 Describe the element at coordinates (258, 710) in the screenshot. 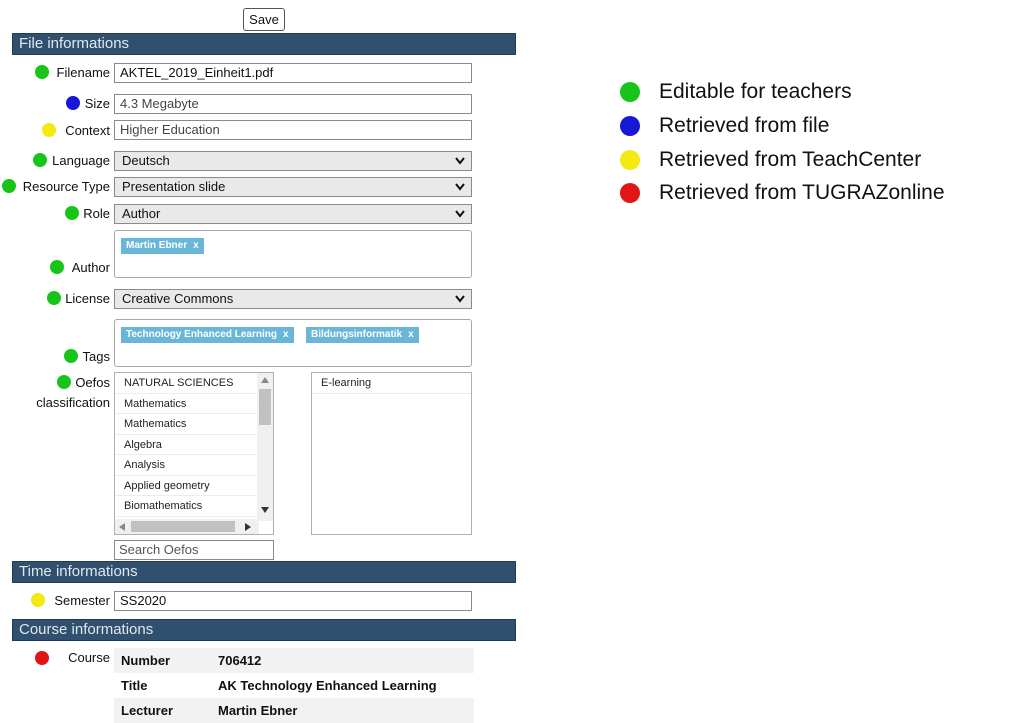

I see `course-value: Martin Ebner` at that location.